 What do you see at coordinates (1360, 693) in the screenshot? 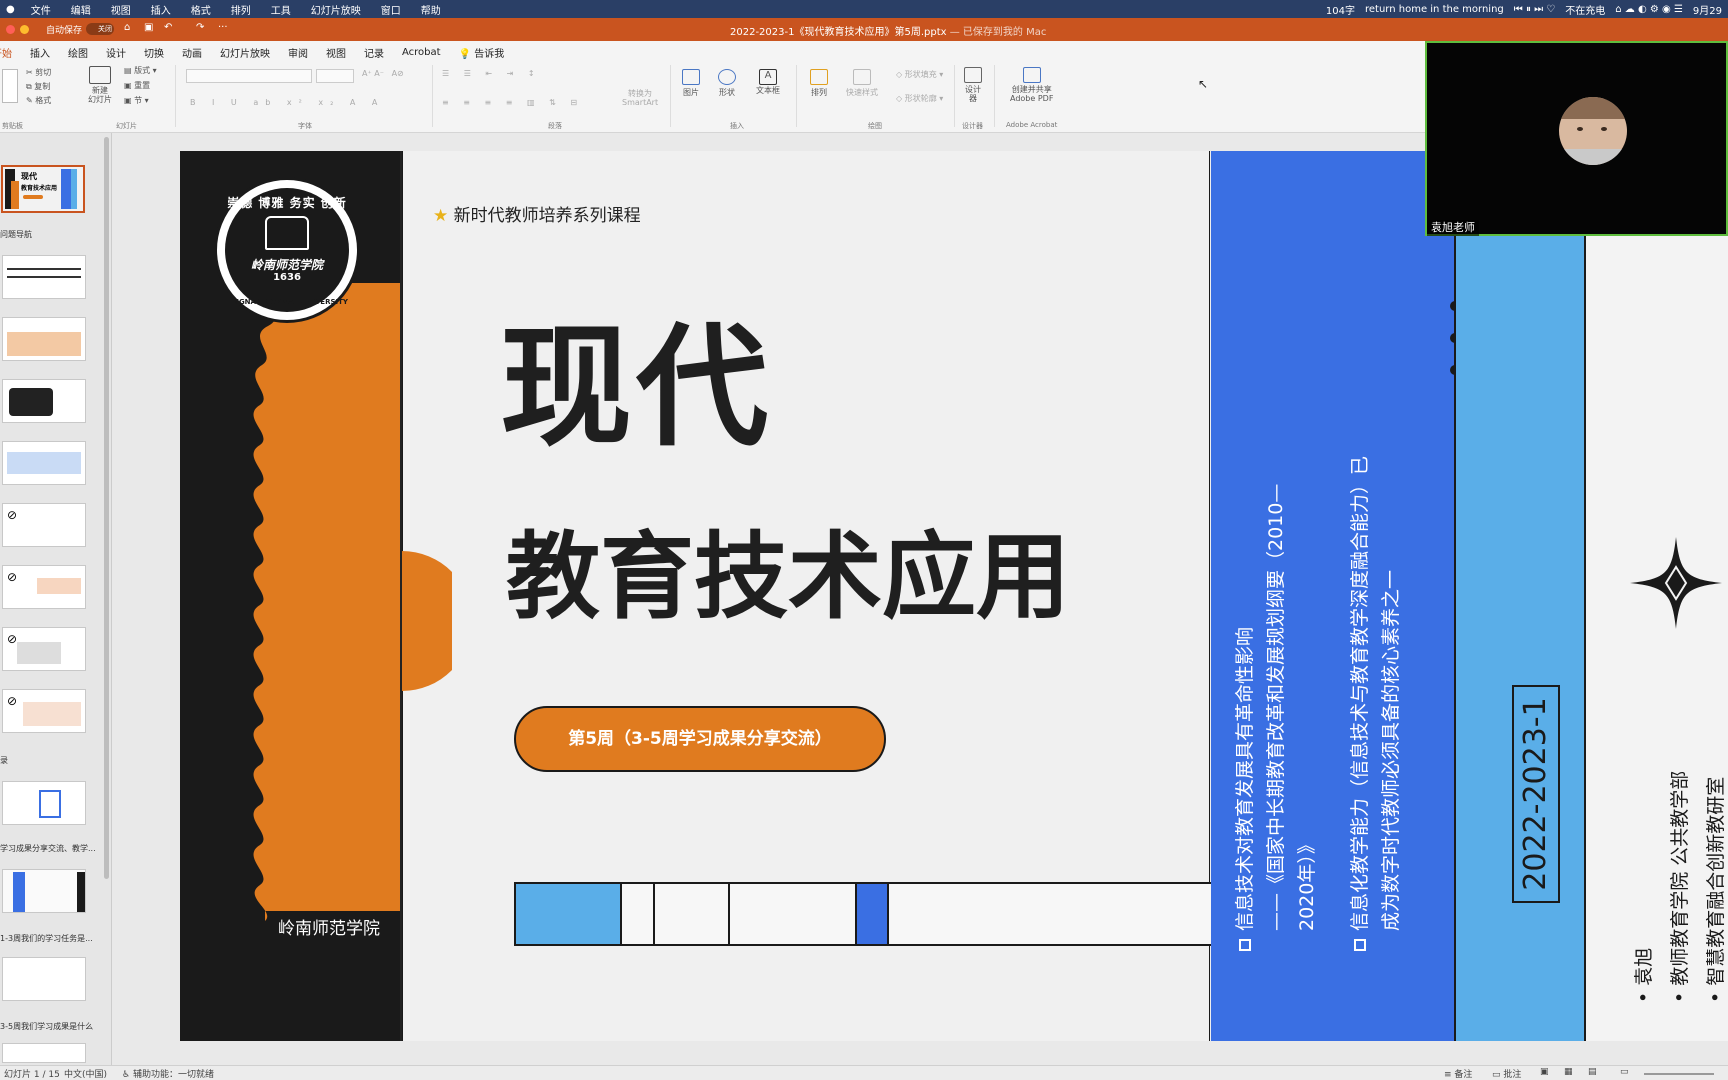
I see `bullet-2-text: 信息化教学能力（信息技术与教育教学深度融合能力）已` at bounding box center [1360, 693].